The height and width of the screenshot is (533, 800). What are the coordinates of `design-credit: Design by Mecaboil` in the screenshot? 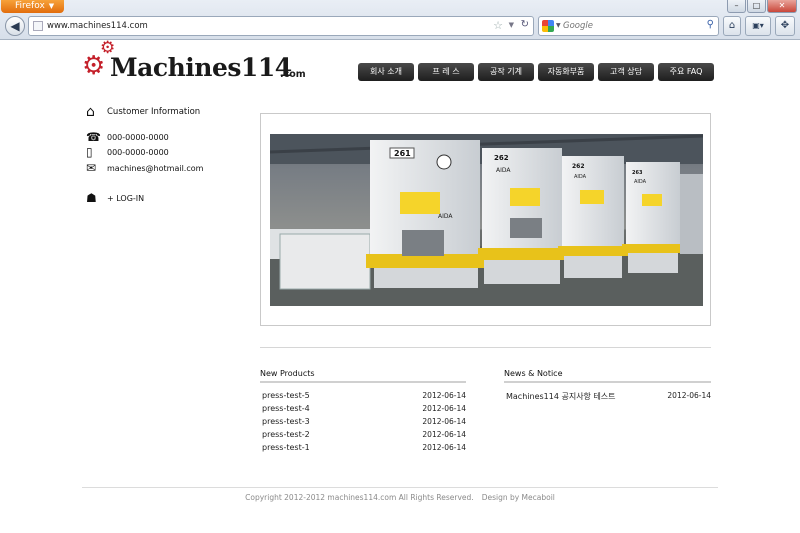 It's located at (518, 497).